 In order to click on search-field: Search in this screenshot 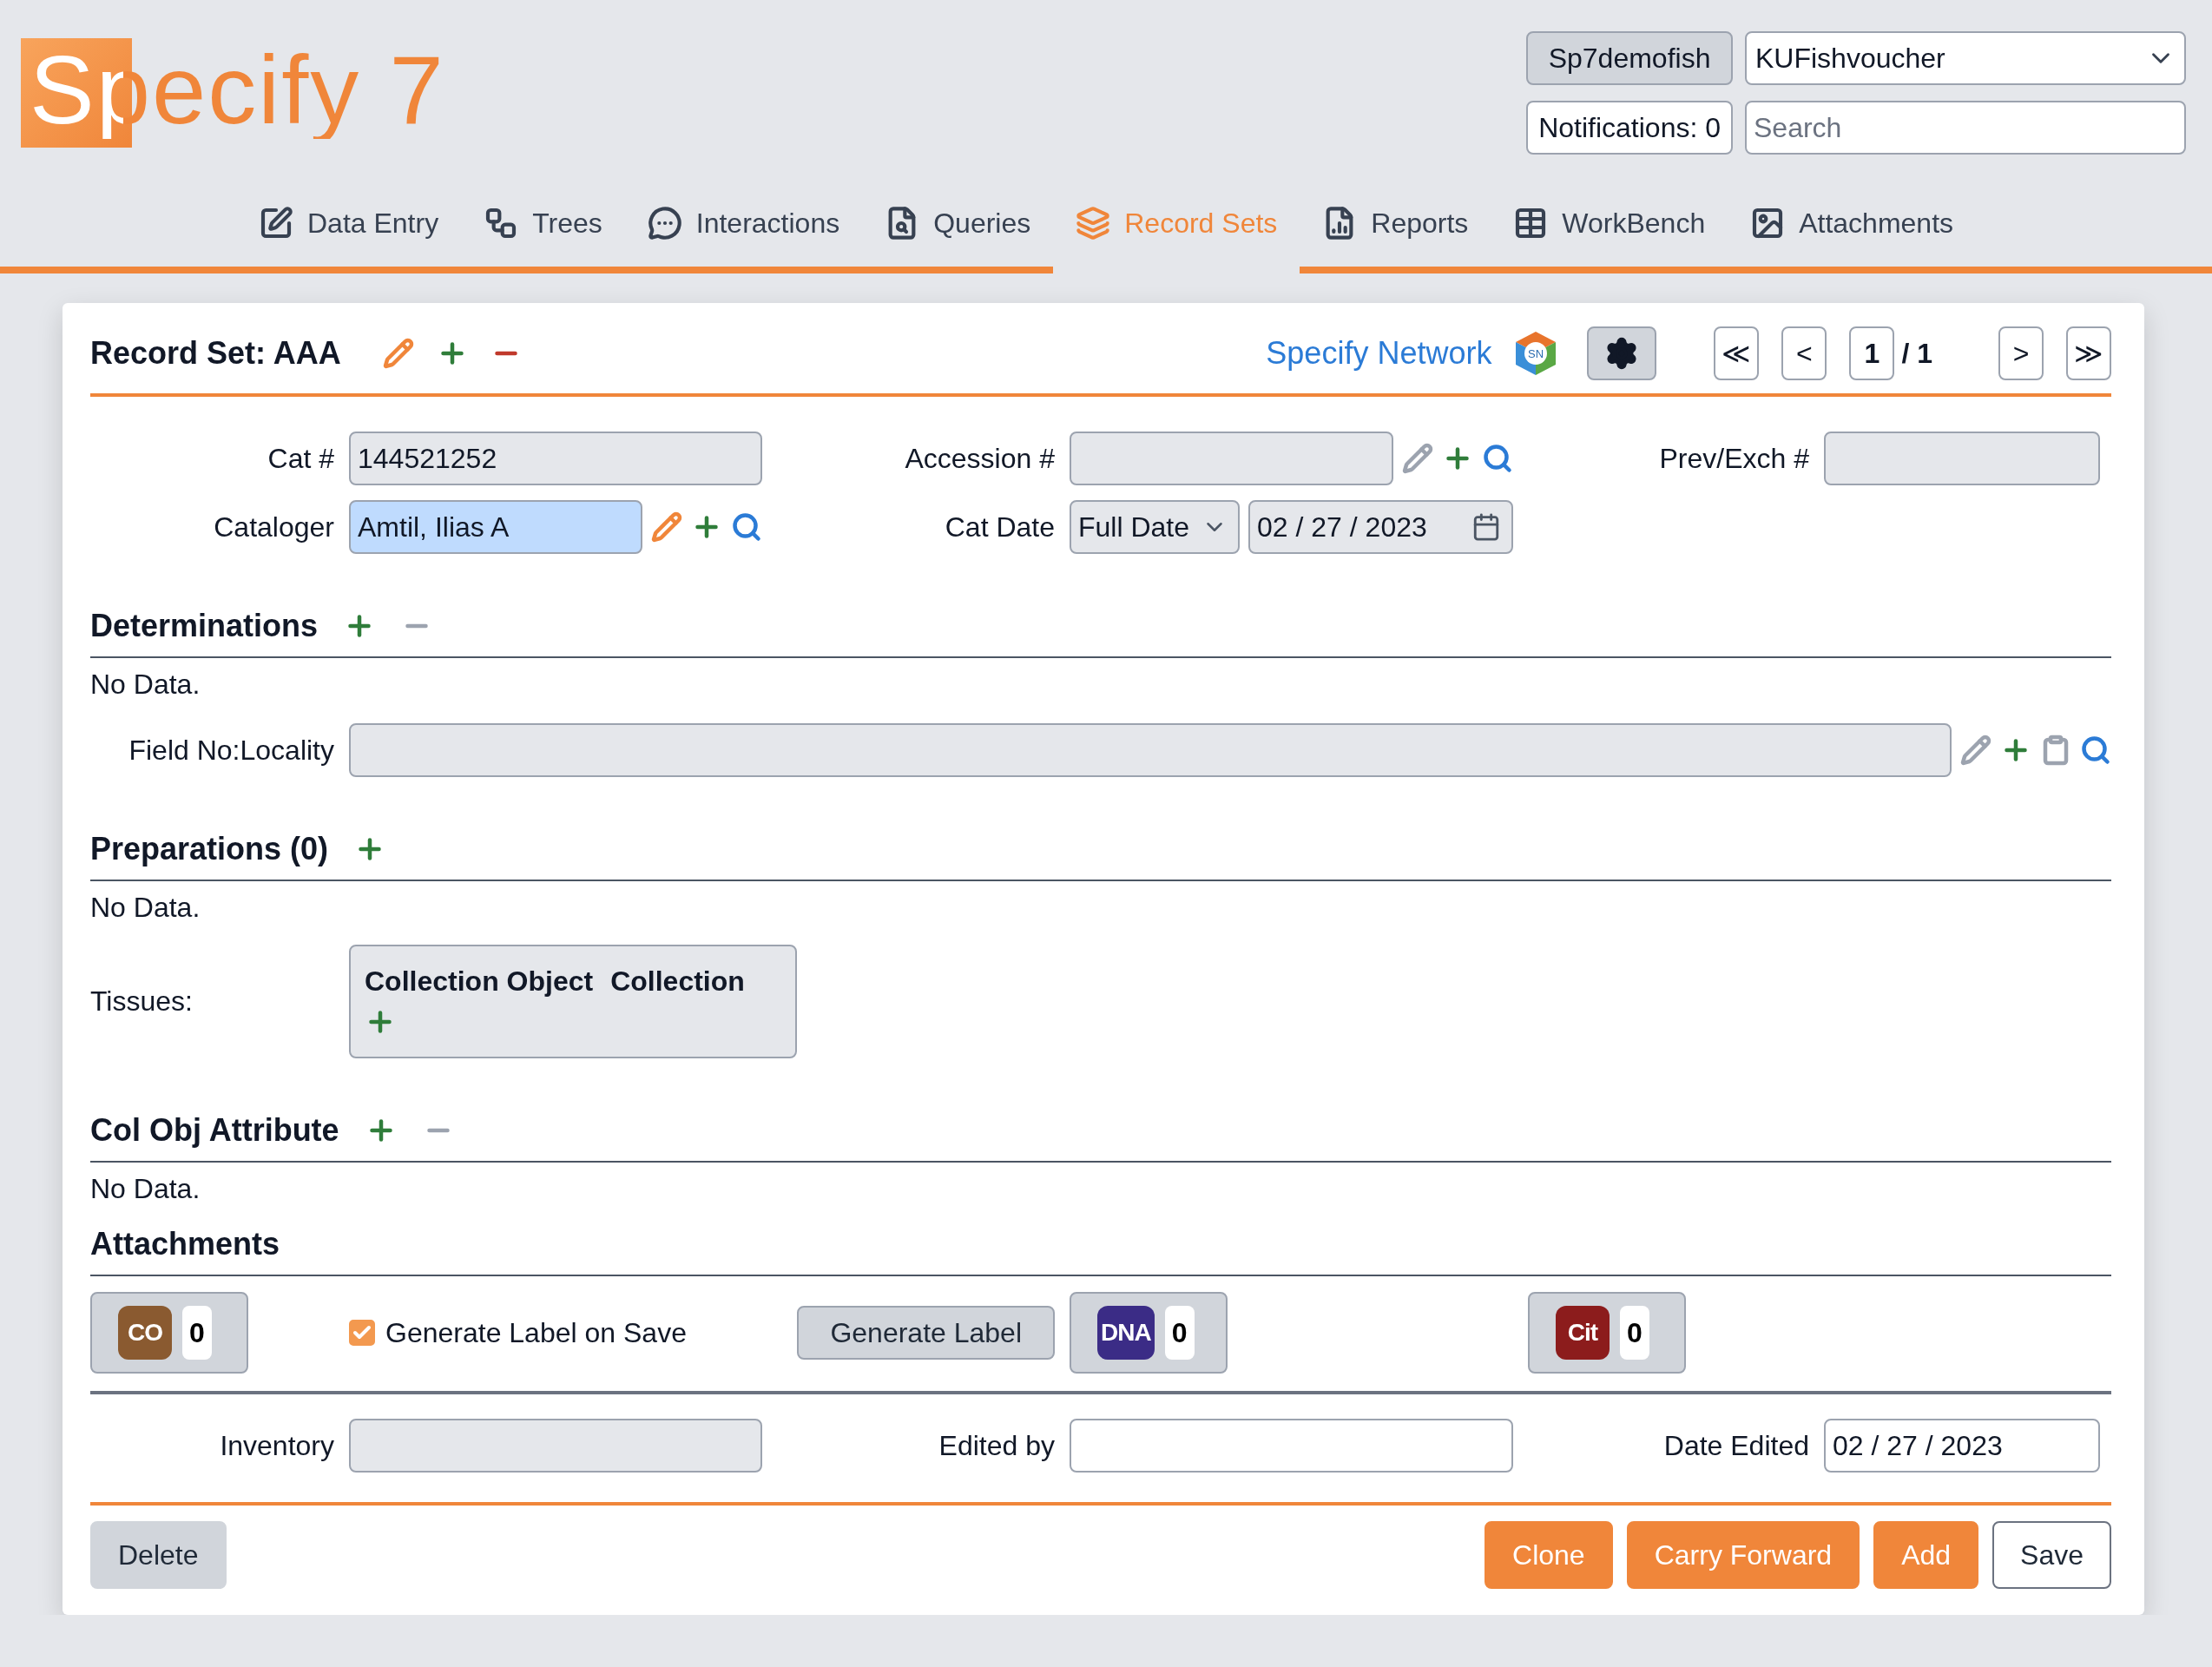, I will do `click(1965, 128)`.